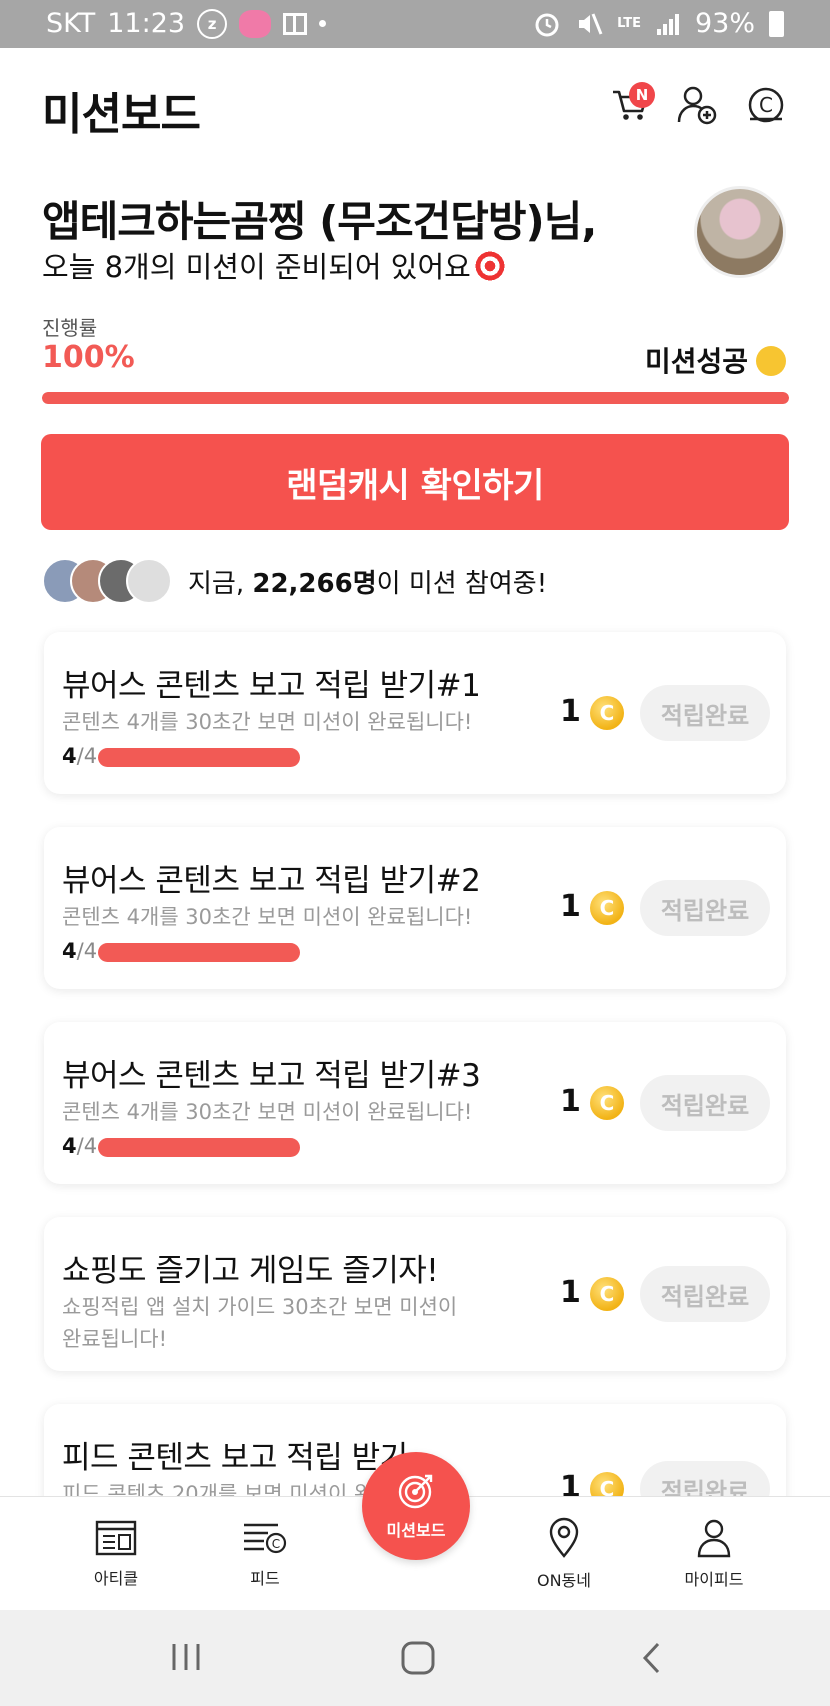  Describe the element at coordinates (652, 1658) in the screenshot. I see `back-icon` at that location.